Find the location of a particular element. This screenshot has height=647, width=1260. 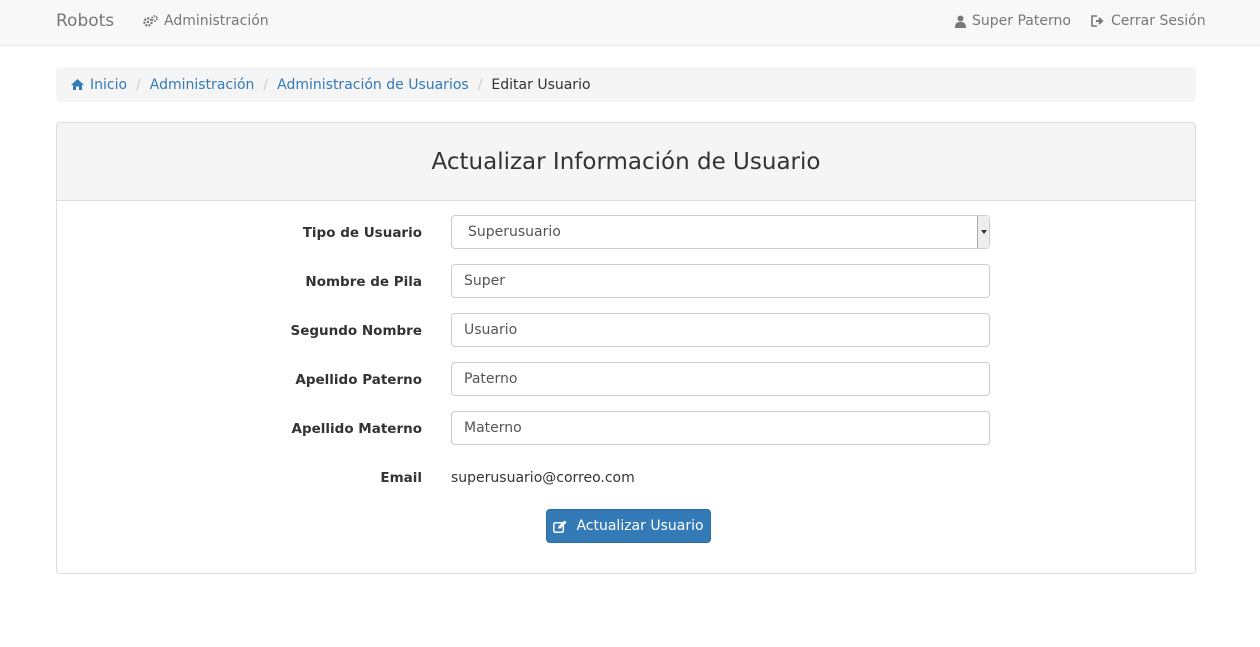

nav-logout-link: Cerrar Sesión is located at coordinates (1148, 21).